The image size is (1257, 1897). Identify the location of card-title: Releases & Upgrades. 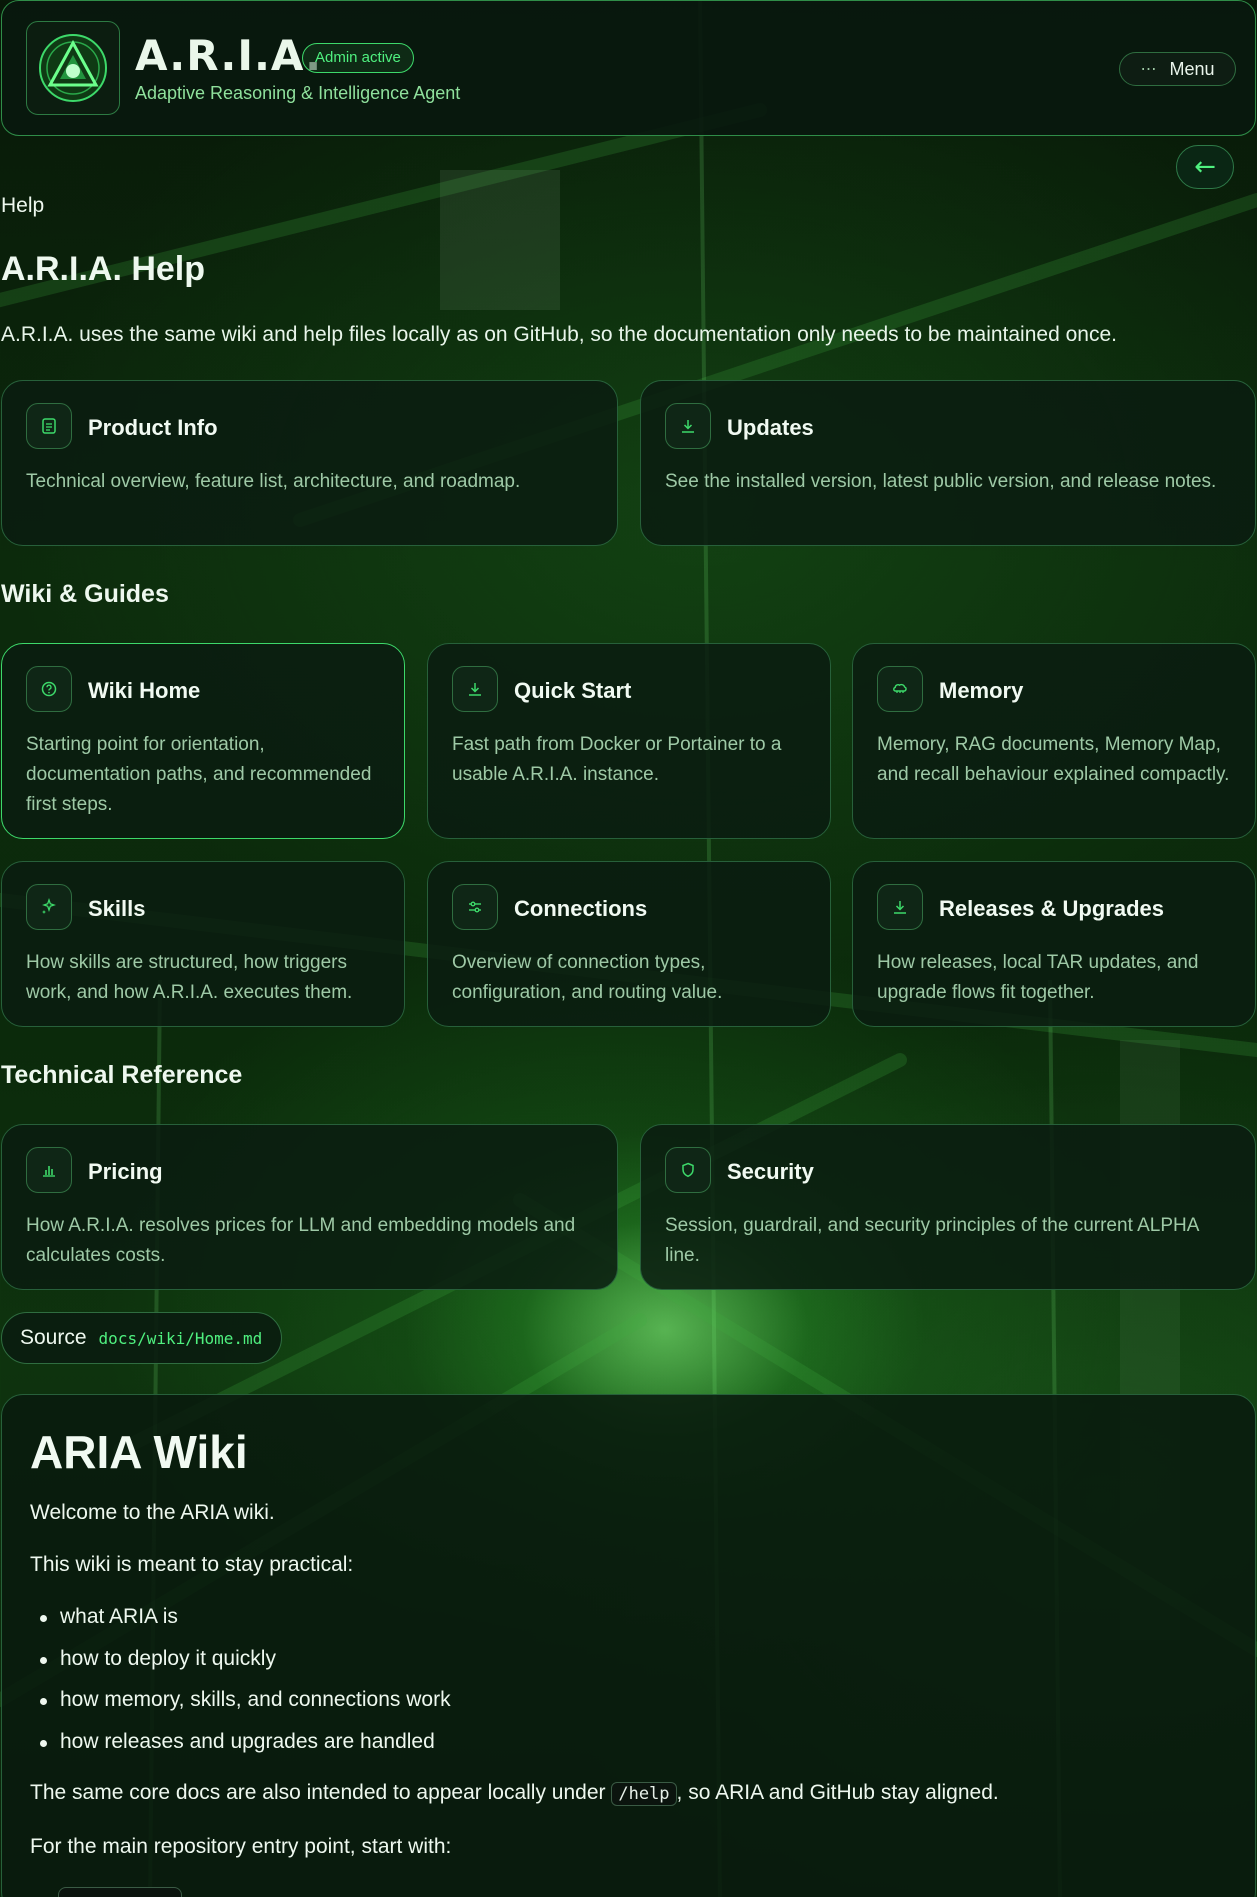
(1051, 908).